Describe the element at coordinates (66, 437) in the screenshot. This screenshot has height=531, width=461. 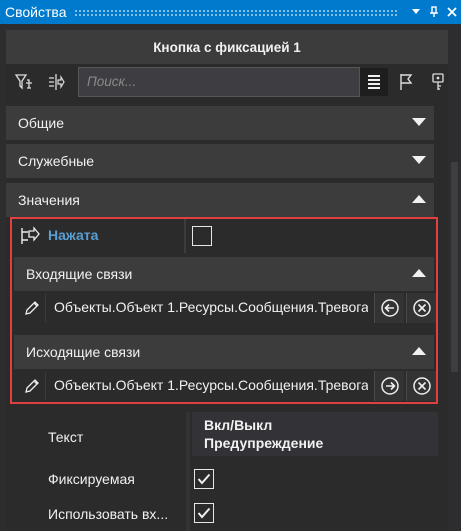
I see `text-label: Текст` at that location.